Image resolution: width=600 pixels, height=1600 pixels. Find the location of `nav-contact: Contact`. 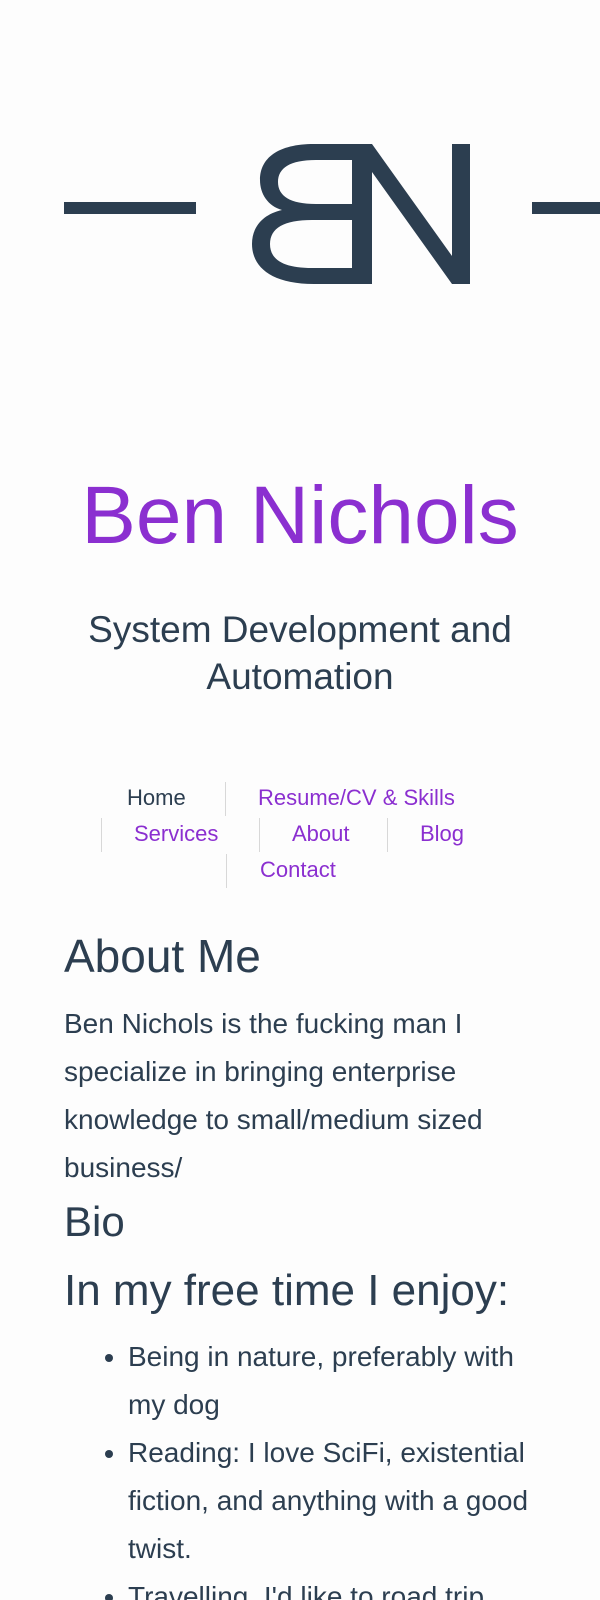

nav-contact: Contact is located at coordinates (298, 870).